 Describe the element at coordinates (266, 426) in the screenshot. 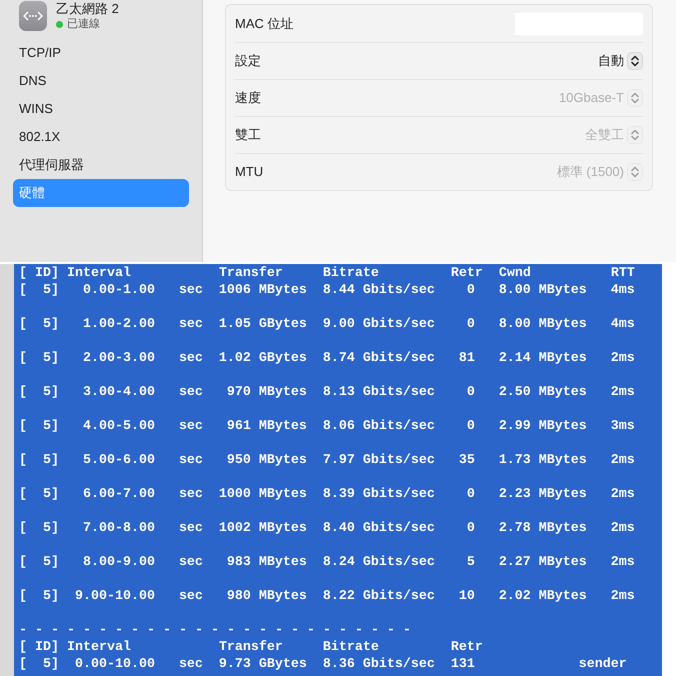

I see `transfer-text: 961 MBytes` at that location.